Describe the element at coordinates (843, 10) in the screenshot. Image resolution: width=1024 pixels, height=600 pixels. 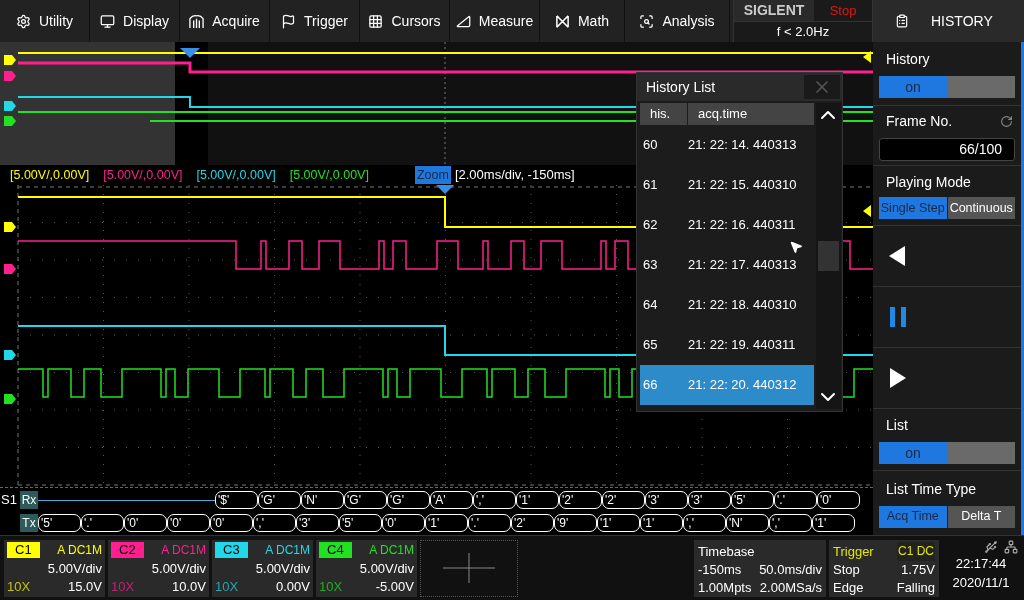
I see `run-state: Stop` at that location.